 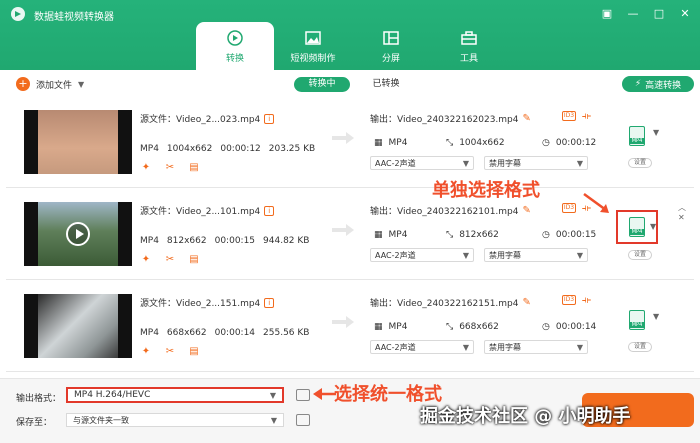 I want to click on source-size: 255.56 KB, so click(x=286, y=333).